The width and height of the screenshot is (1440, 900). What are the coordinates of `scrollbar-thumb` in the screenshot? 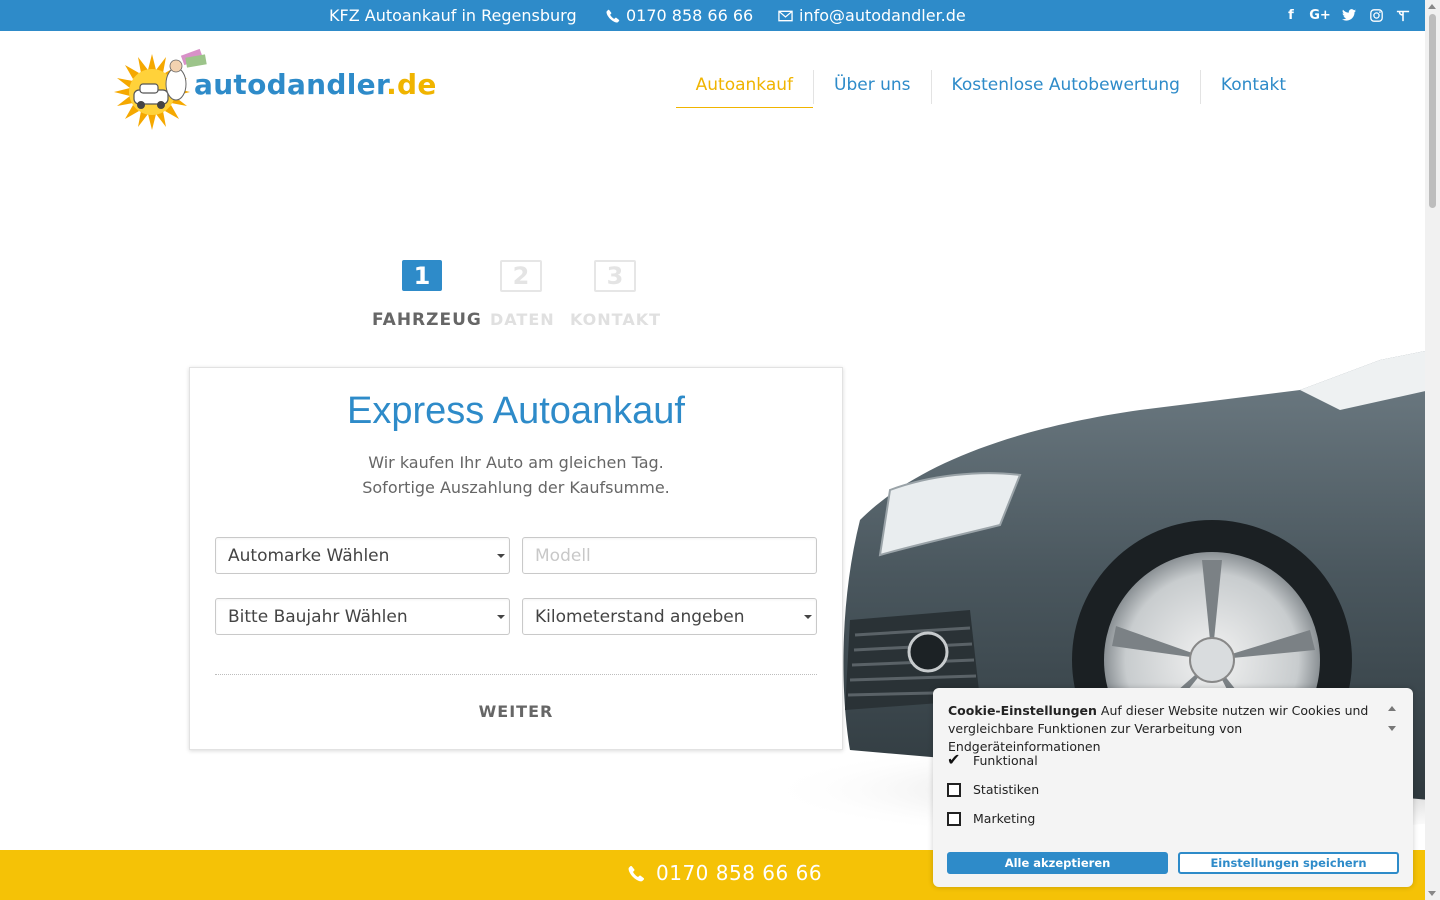 It's located at (1432, 111).